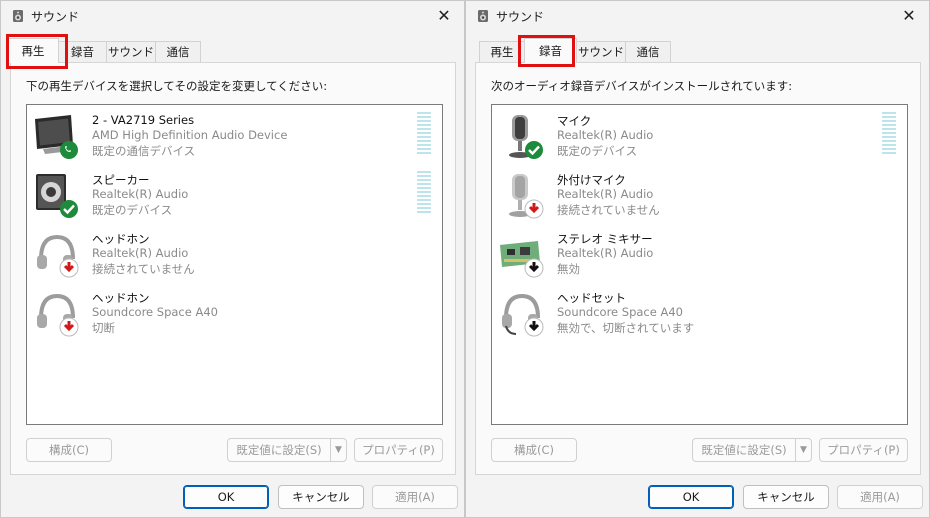  What do you see at coordinates (699, 252) in the screenshot?
I see `device-item: ステレオ ミキサー Realtek(R) Audio 無効` at bounding box center [699, 252].